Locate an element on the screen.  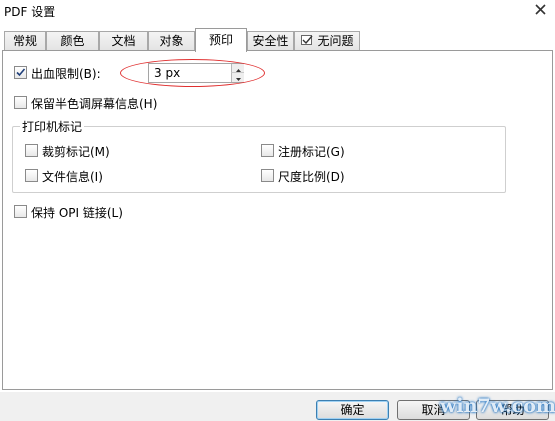
tab-general: 常规 is located at coordinates (25, 41).